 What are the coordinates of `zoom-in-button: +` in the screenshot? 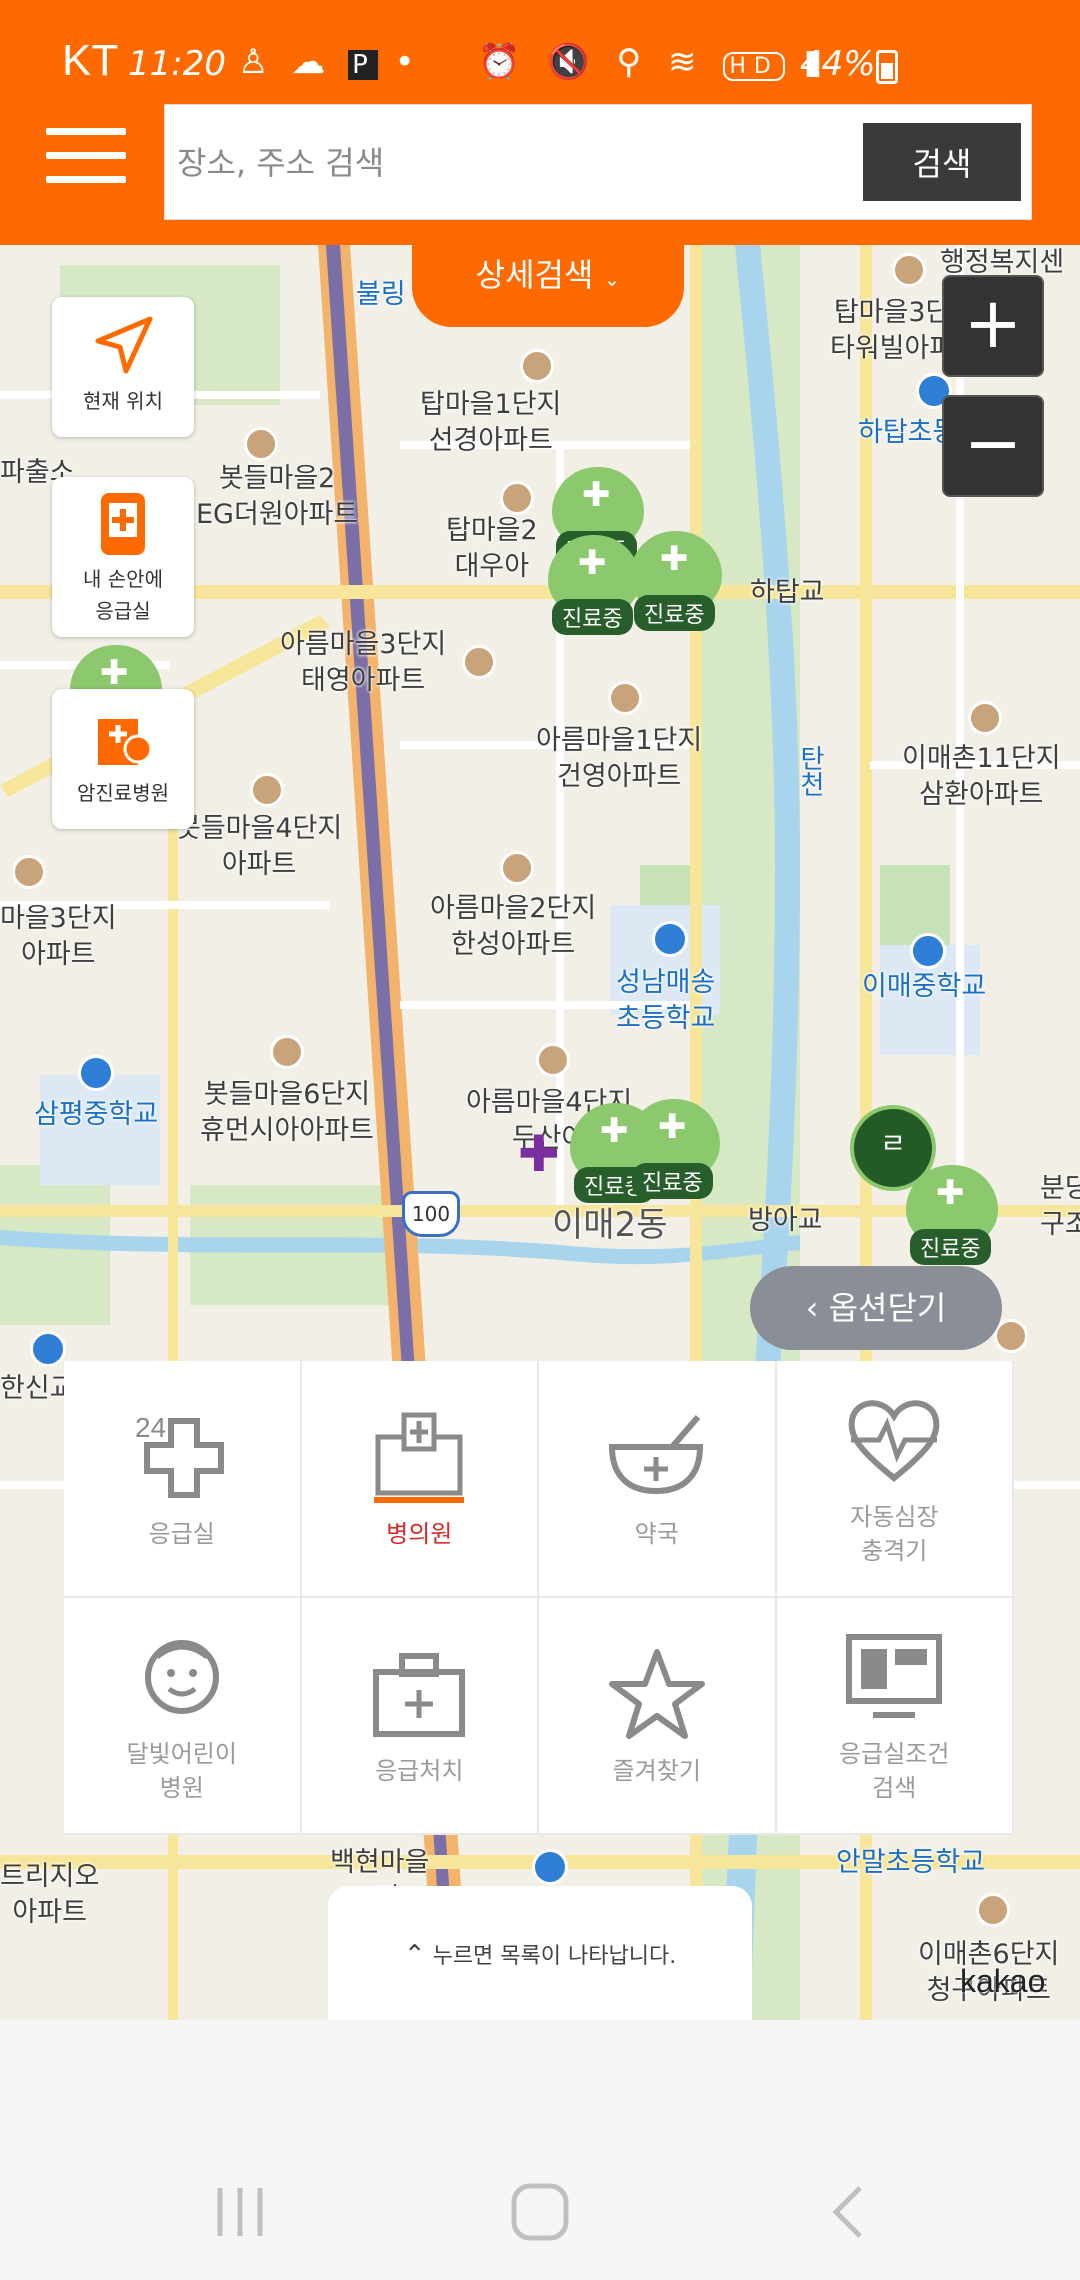 It's located at (993, 326).